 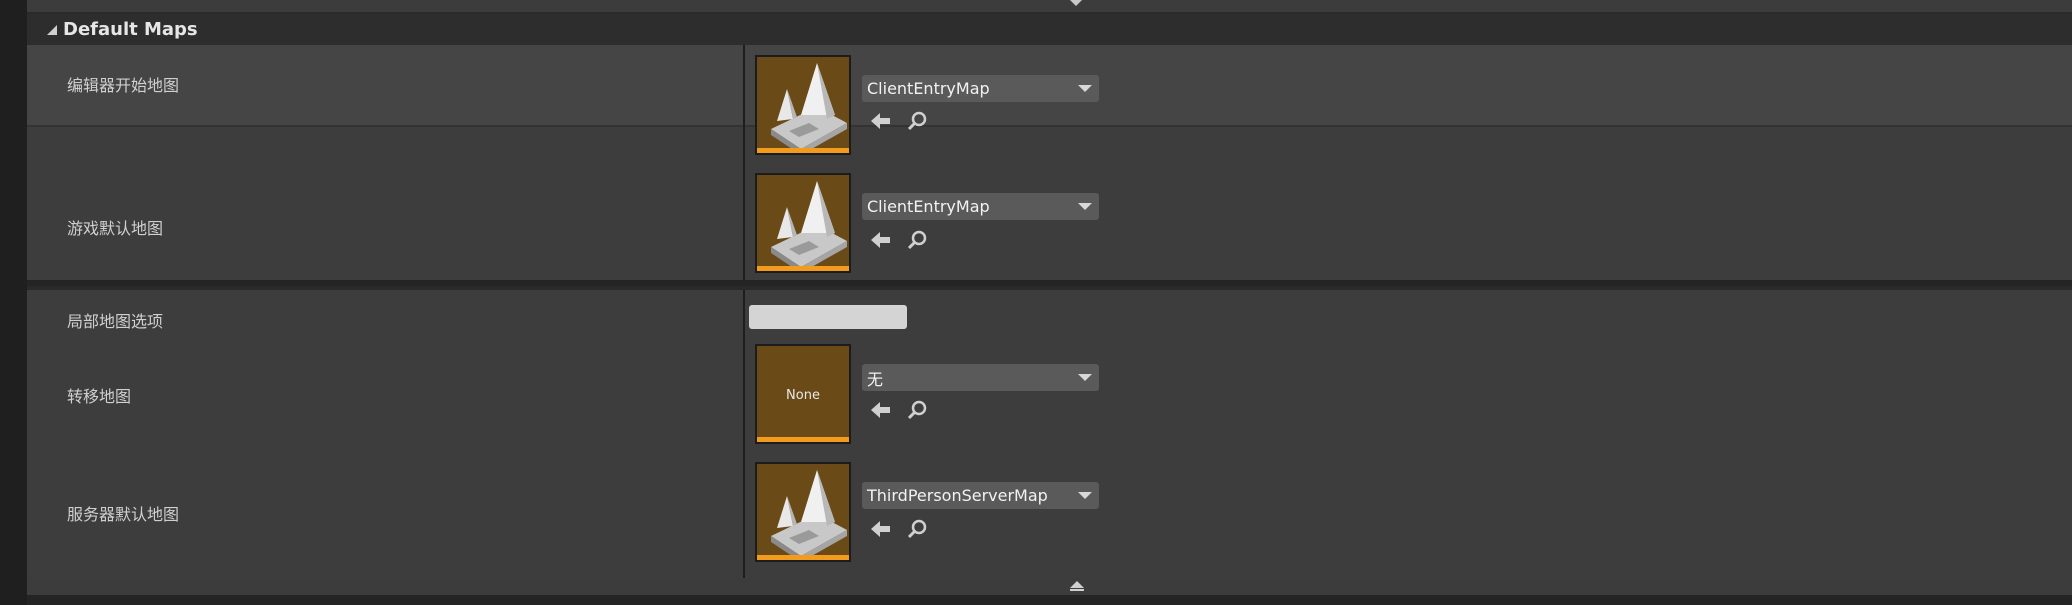 I want to click on property-label: 编辑器开始地图, so click(x=123, y=85).